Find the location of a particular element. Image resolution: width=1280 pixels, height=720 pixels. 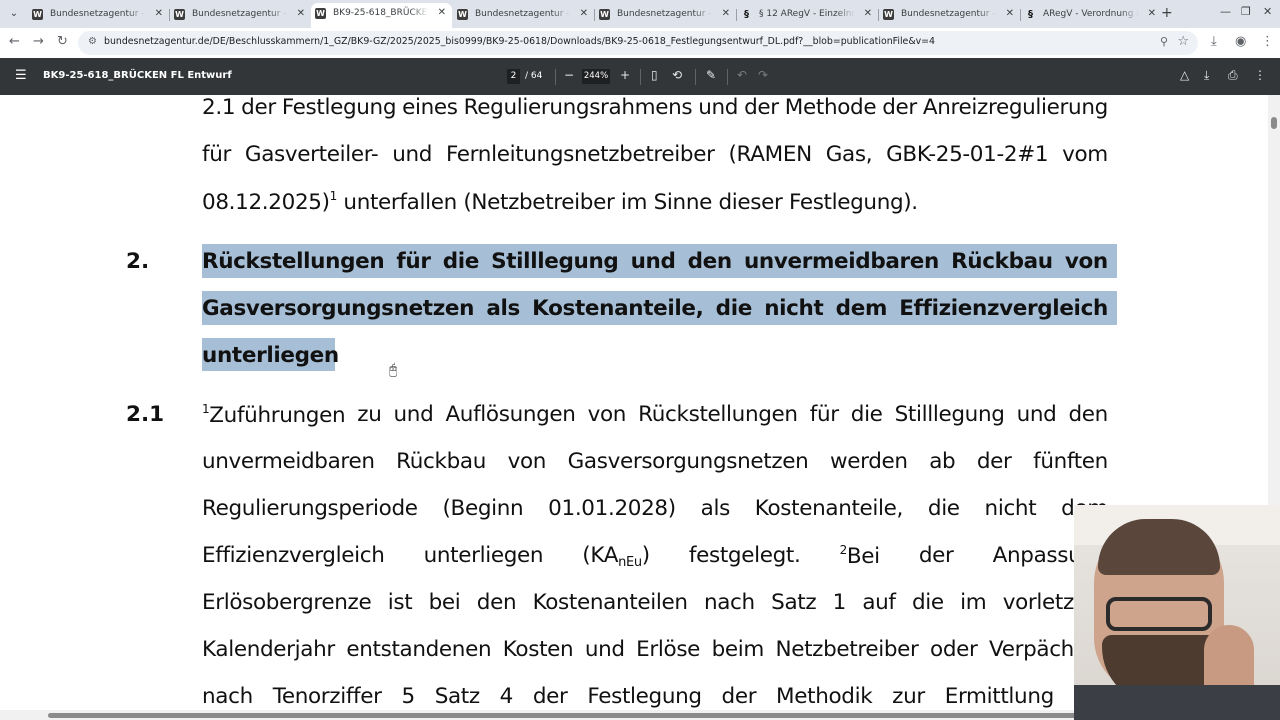

word: Satz is located at coordinates (794, 602).